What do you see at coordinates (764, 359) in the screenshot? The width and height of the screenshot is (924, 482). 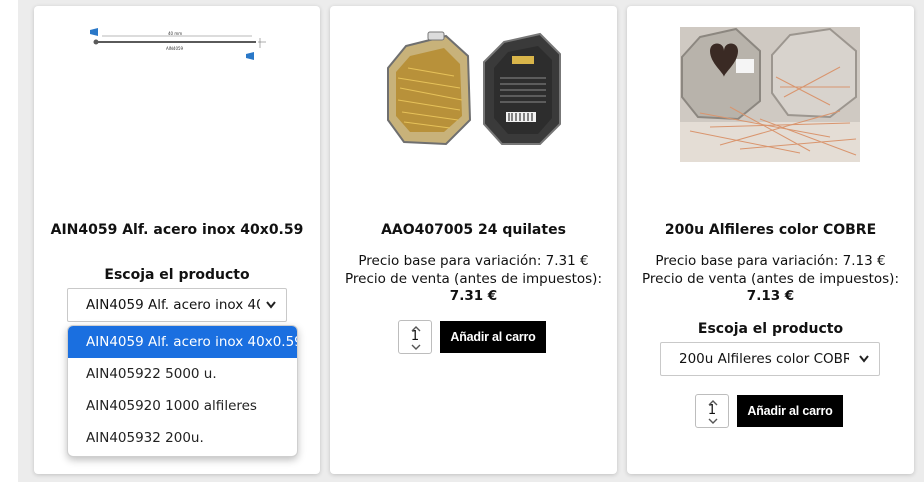 I see `variant-select-value: 200u Alfileres color COBRE` at bounding box center [764, 359].